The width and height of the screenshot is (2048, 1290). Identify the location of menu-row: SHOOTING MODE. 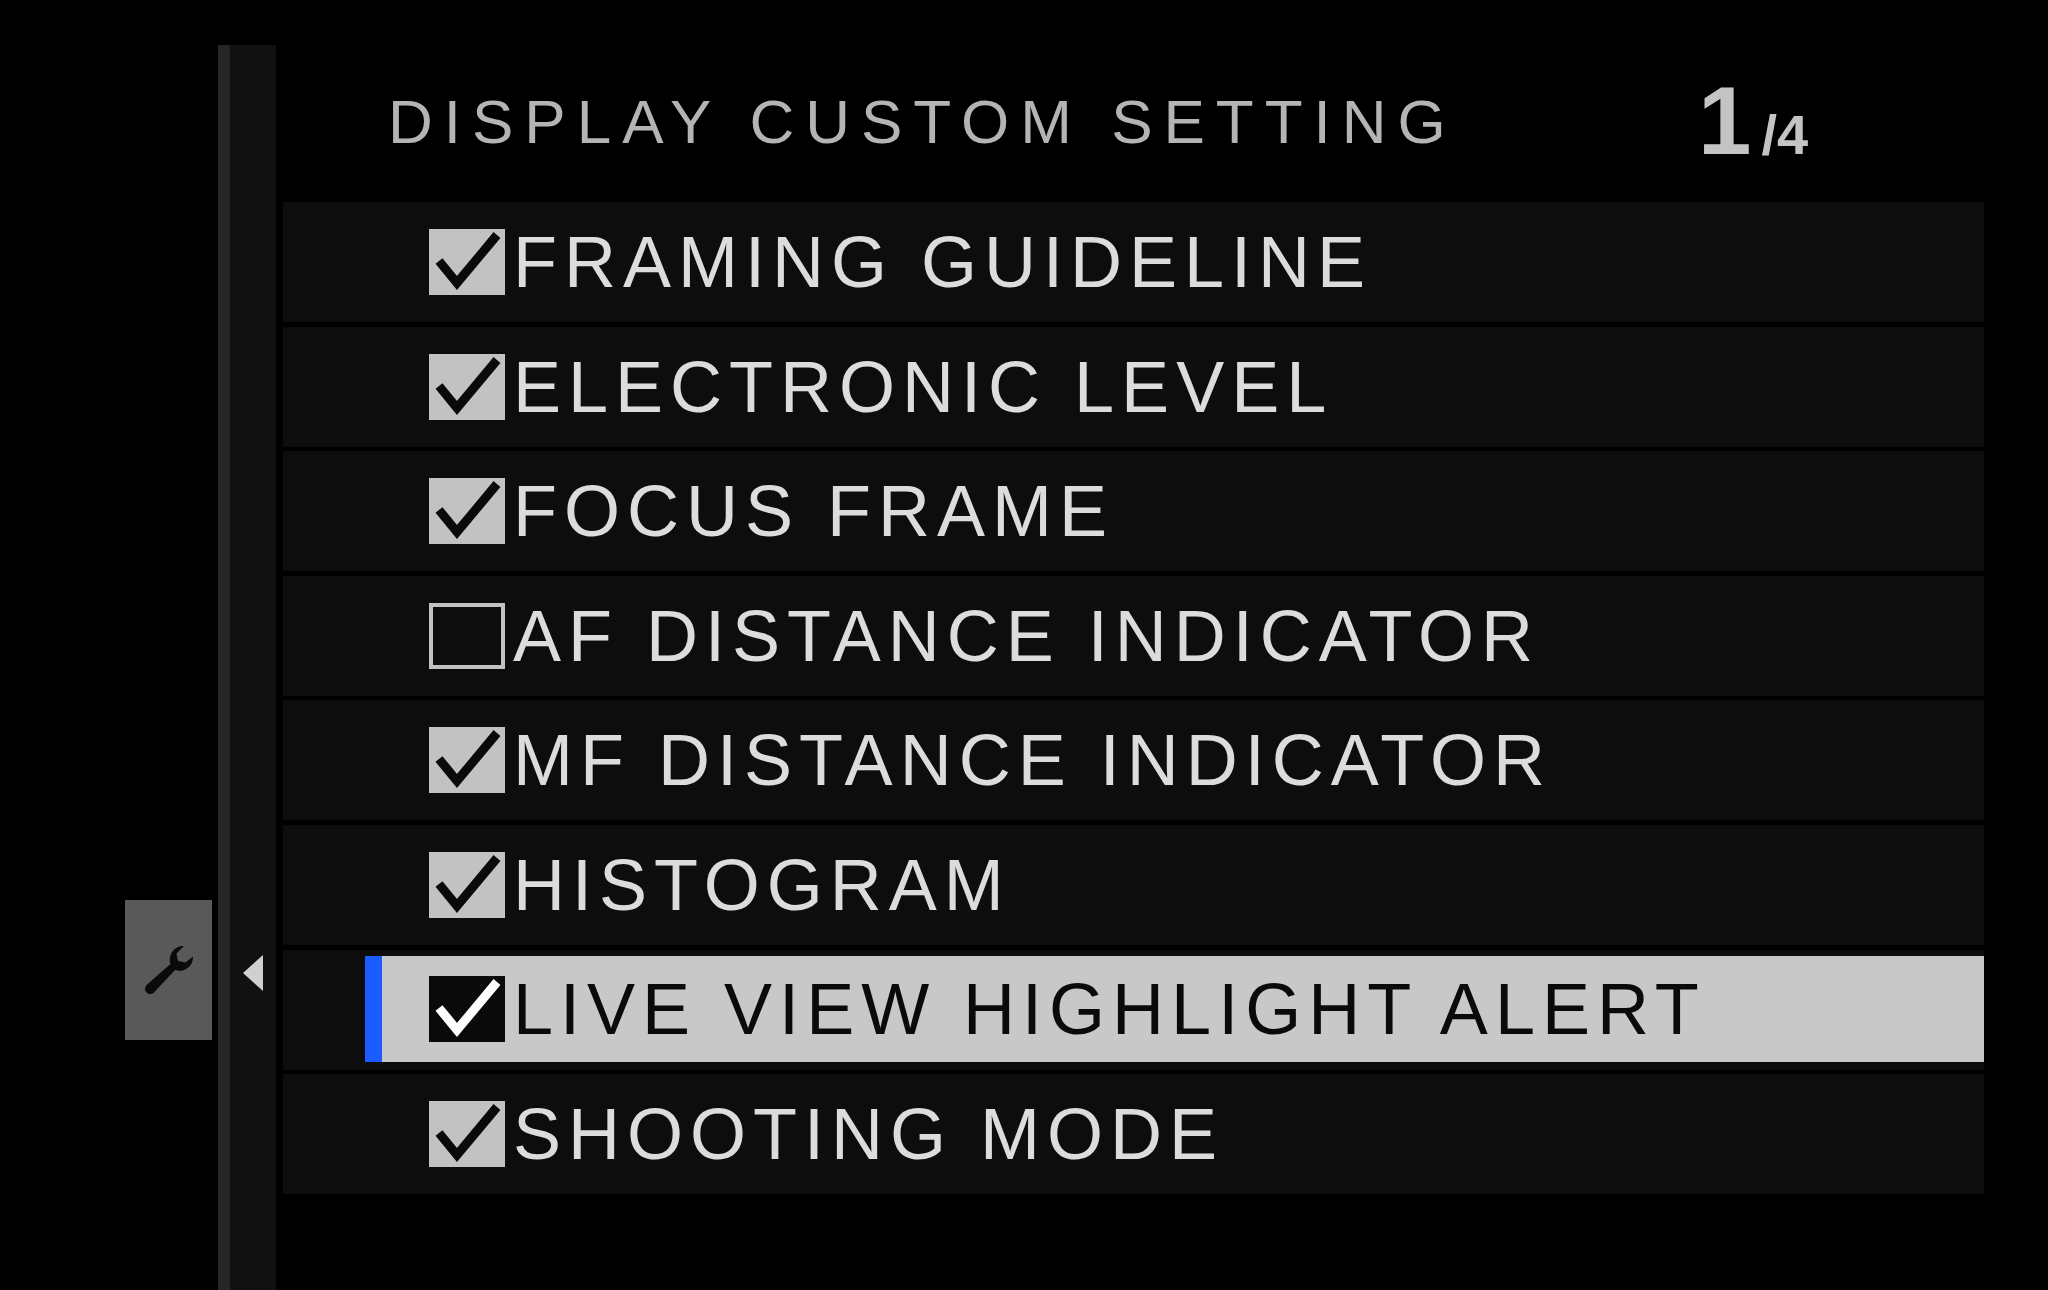
(1133, 1134).